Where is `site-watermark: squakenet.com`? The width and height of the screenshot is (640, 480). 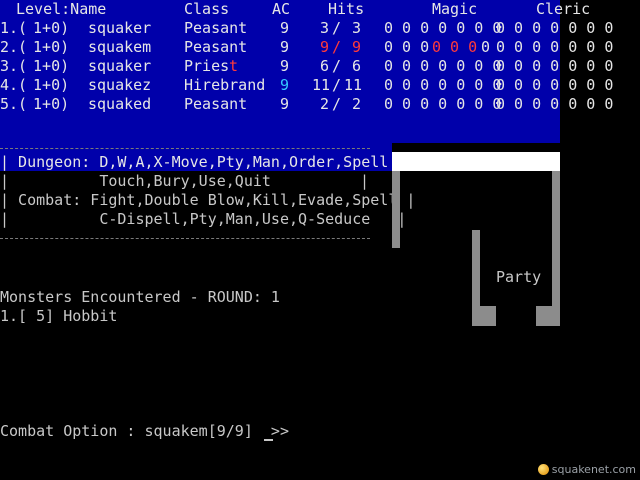
site-watermark: squakenet.com is located at coordinates (586, 469).